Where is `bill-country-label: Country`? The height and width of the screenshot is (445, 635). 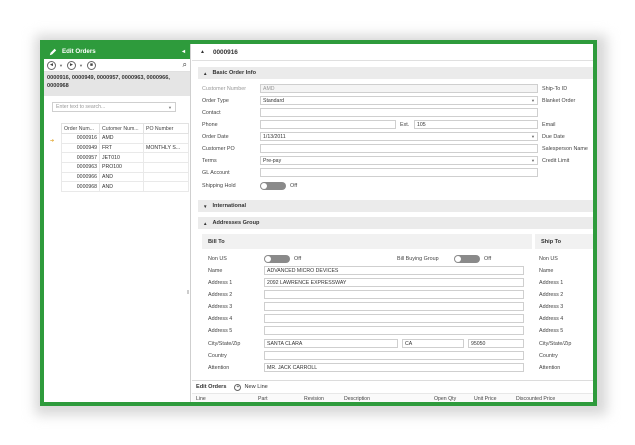 bill-country-label: Country is located at coordinates (217, 356).